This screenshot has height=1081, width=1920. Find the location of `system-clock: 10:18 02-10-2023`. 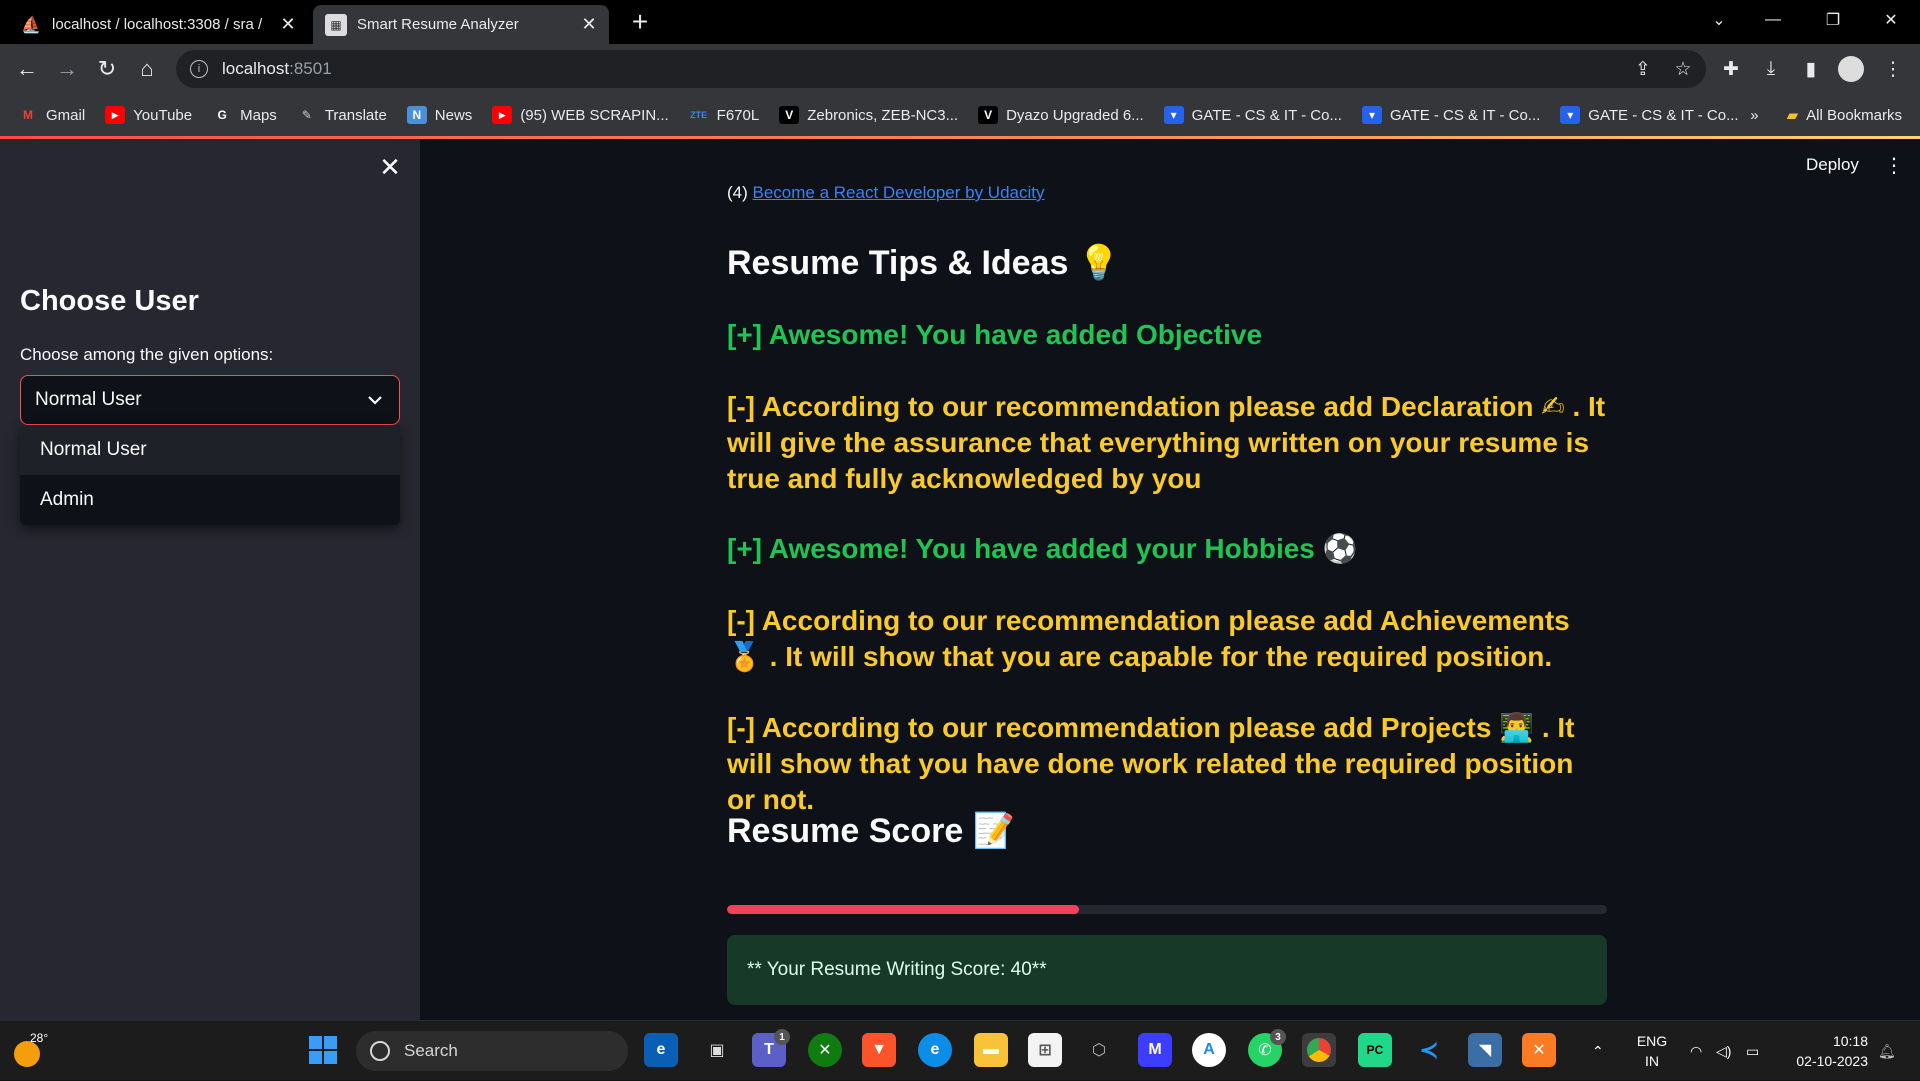

system-clock: 10:18 02-10-2023 is located at coordinates (1823, 1051).